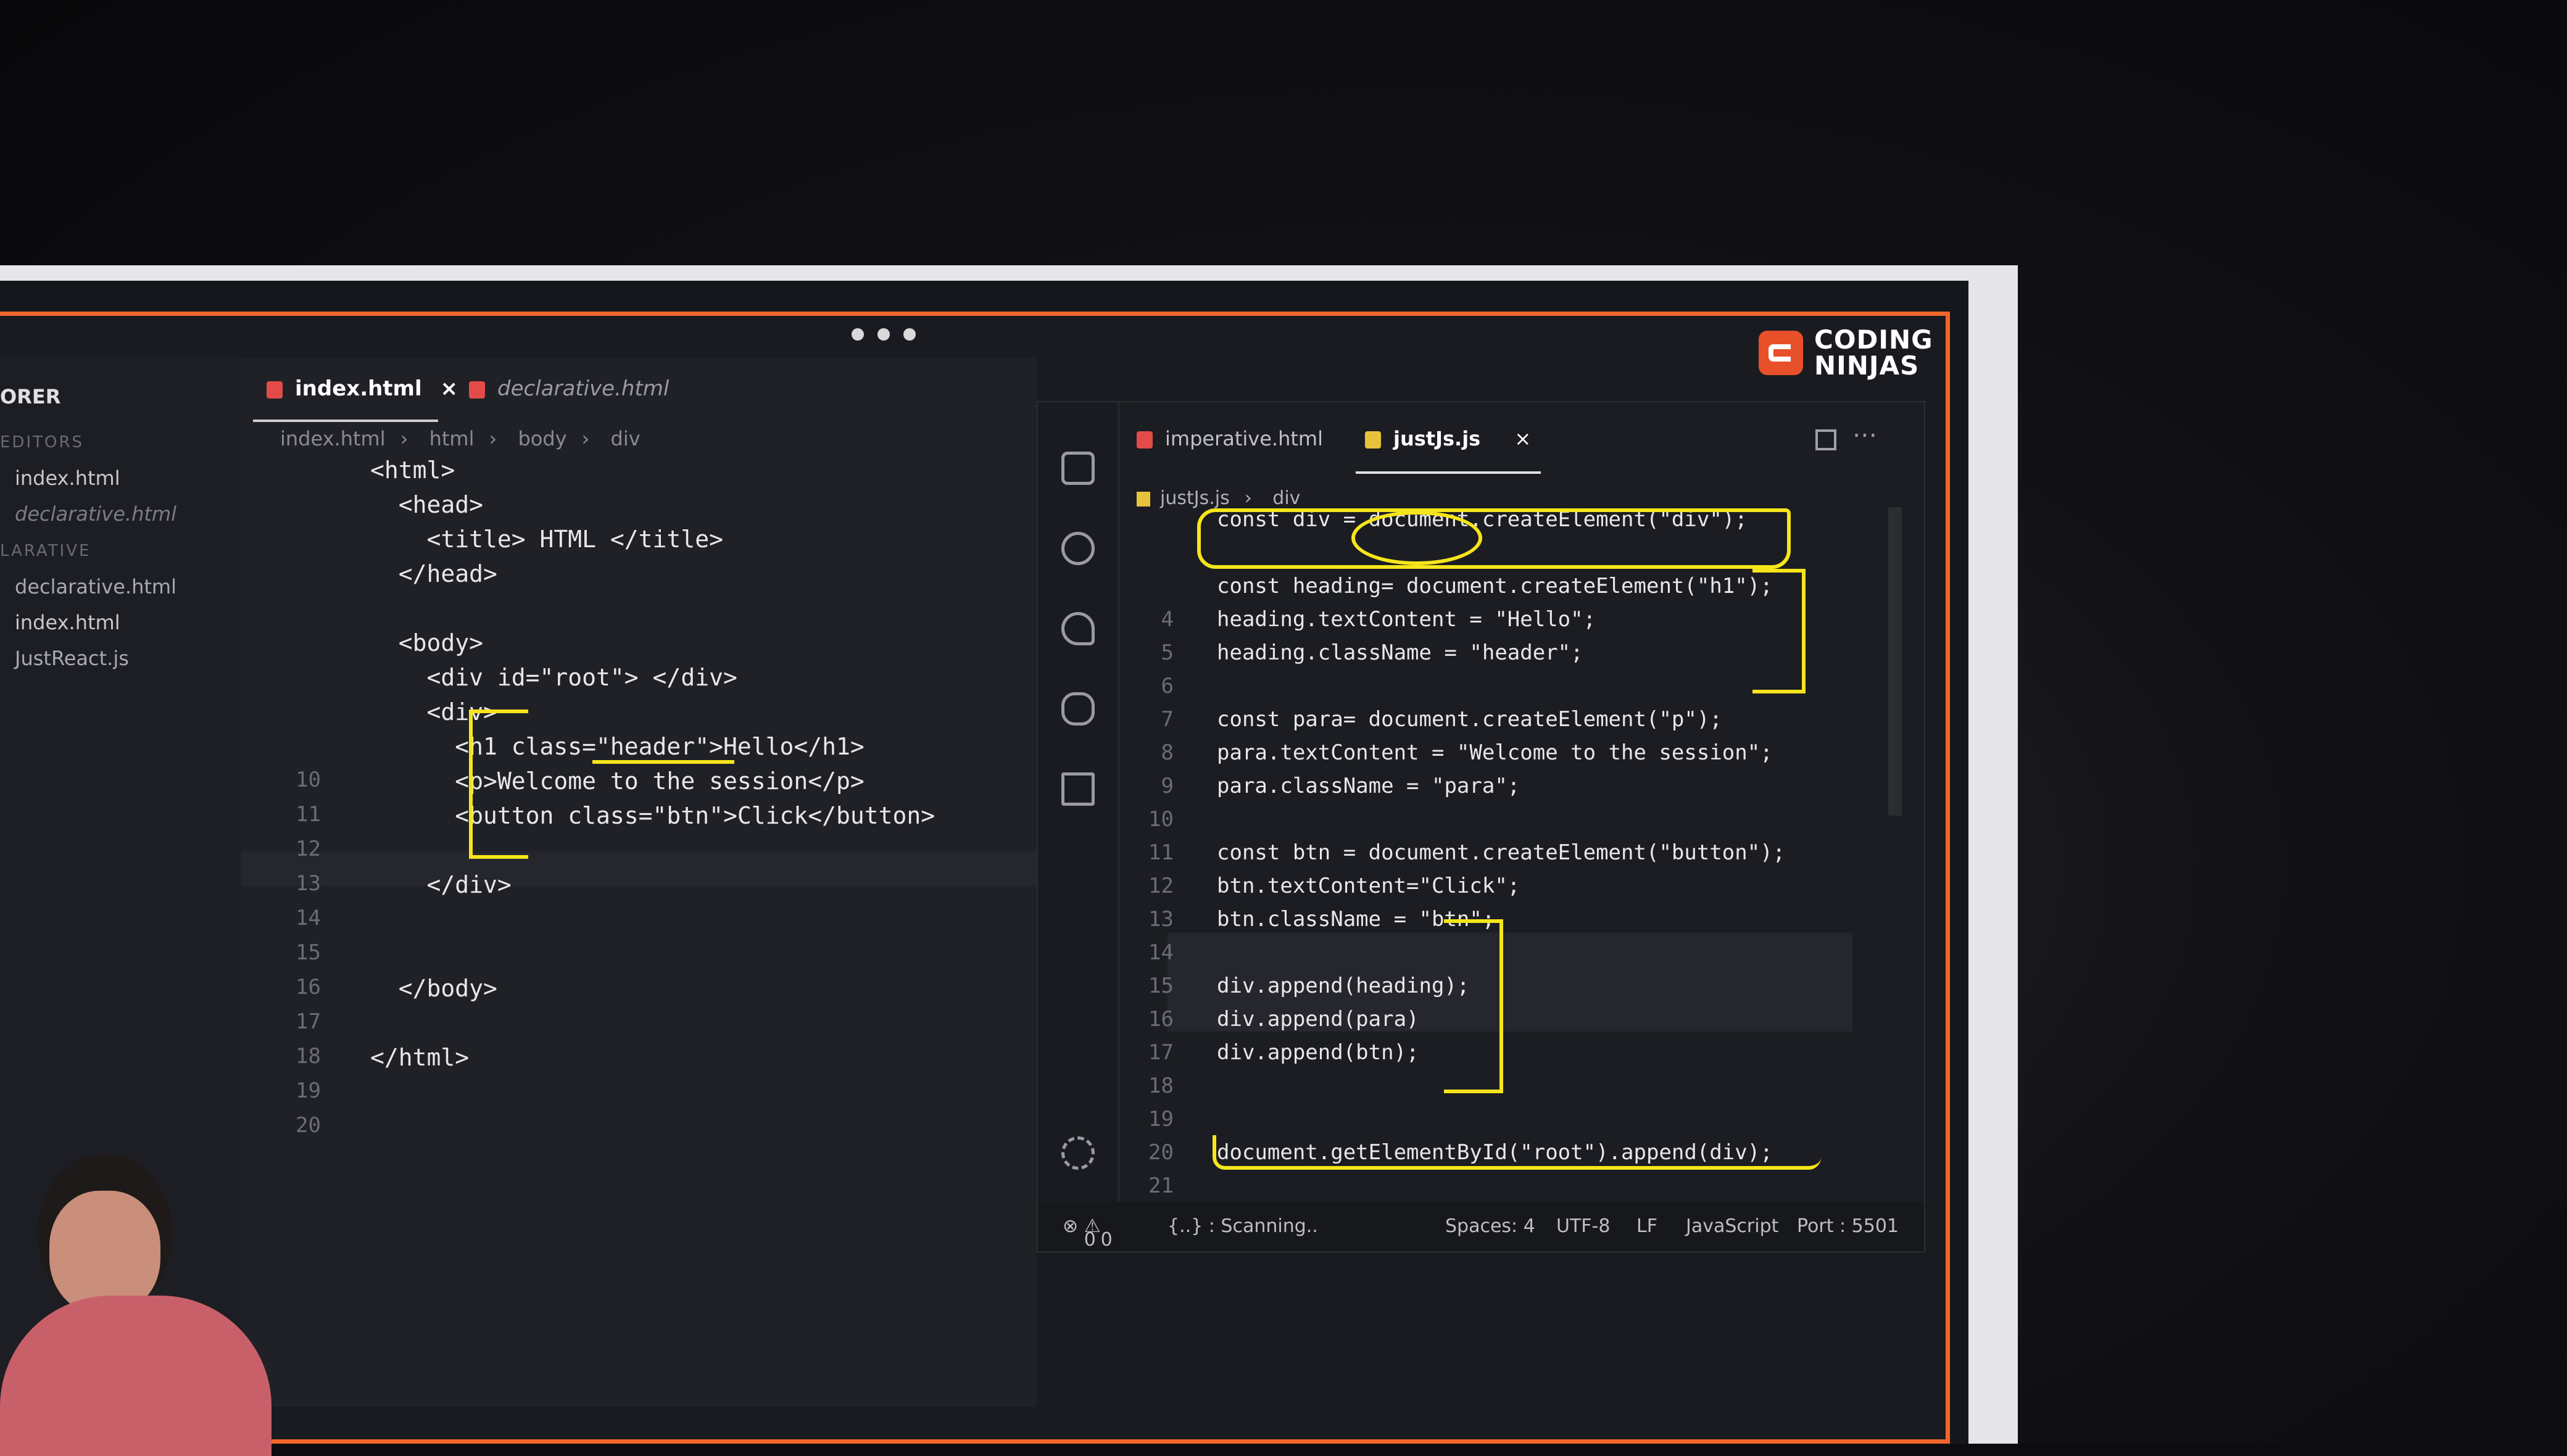 The width and height of the screenshot is (2567, 1456). Describe the element at coordinates (426, 505) in the screenshot. I see `code-line: <head>` at that location.